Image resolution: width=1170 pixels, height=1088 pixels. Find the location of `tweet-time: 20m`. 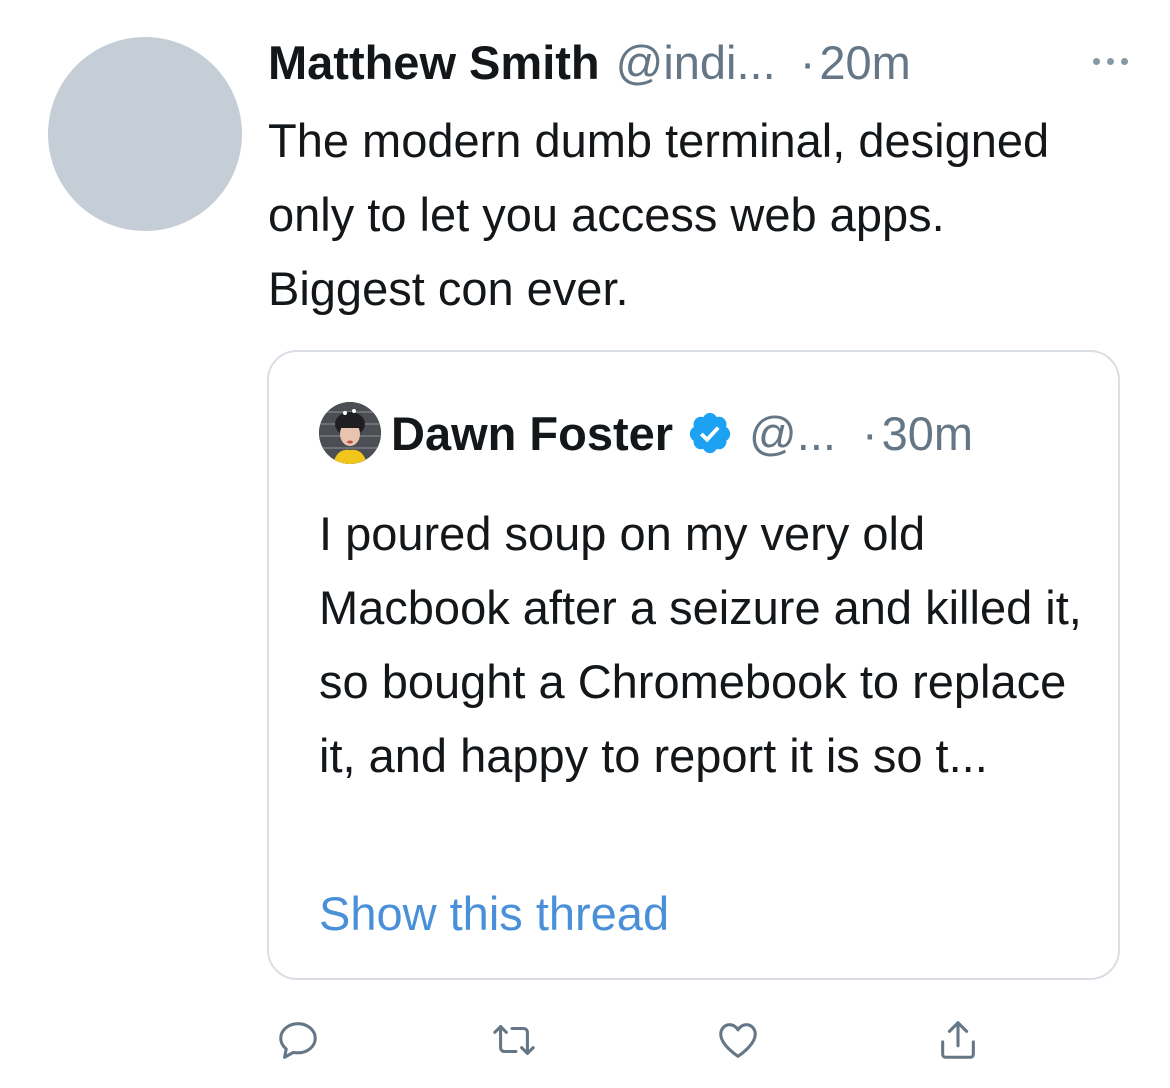

tweet-time: 20m is located at coordinates (864, 62).